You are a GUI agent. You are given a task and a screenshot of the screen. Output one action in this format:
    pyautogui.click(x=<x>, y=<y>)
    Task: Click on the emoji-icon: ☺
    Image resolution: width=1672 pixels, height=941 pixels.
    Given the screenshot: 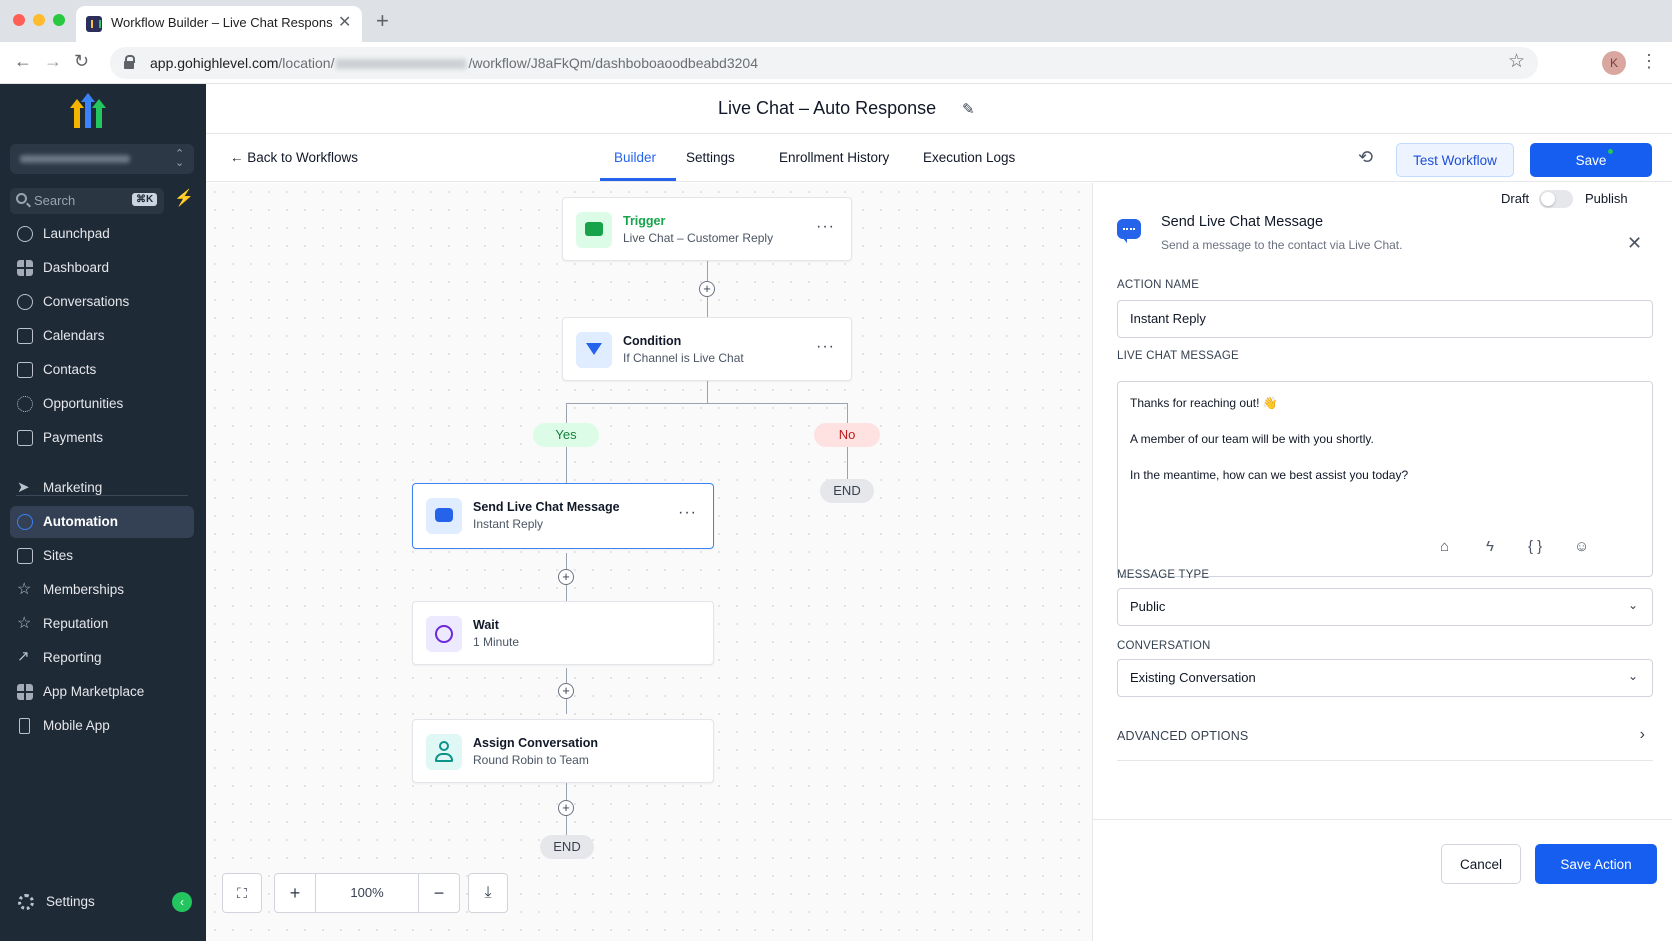 What is the action you would take?
    pyautogui.click(x=1581, y=546)
    